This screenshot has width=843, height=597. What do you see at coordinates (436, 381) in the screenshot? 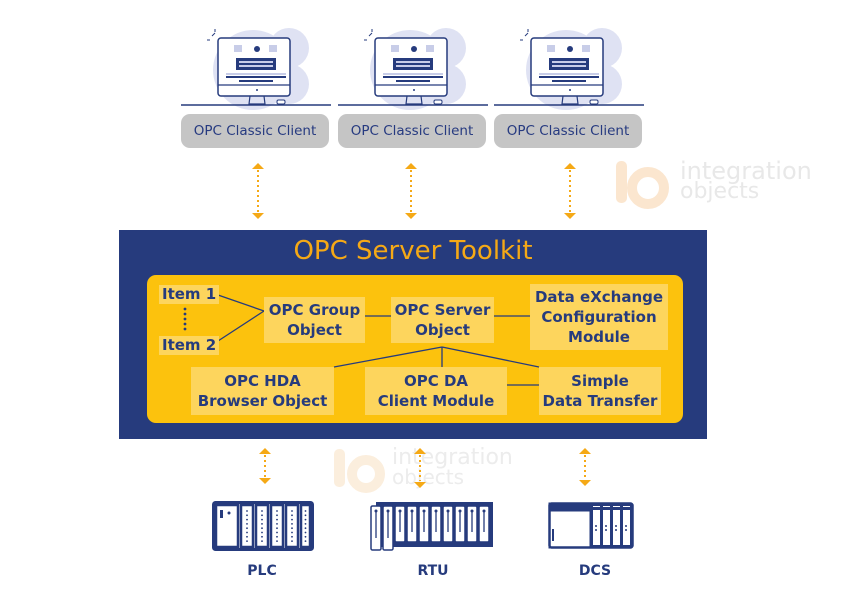
I see `box-line: OPC DA` at bounding box center [436, 381].